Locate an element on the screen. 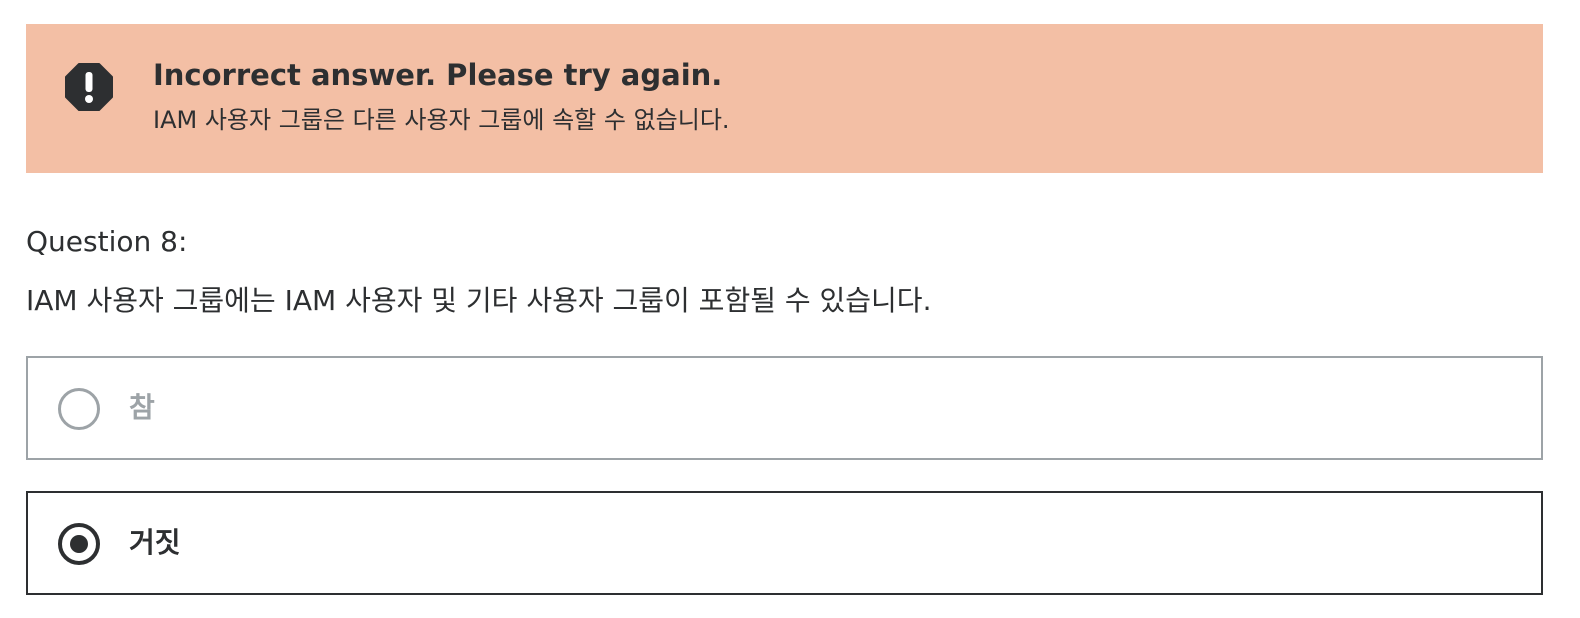  radio-dot is located at coordinates (79, 544).